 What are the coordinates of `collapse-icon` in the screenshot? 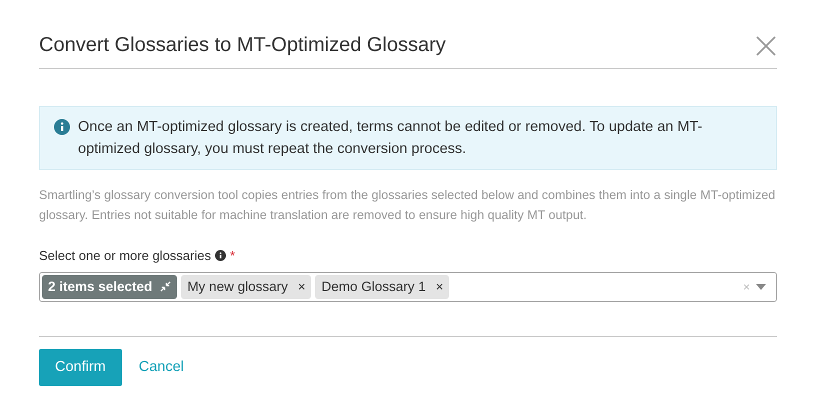 It's located at (166, 286).